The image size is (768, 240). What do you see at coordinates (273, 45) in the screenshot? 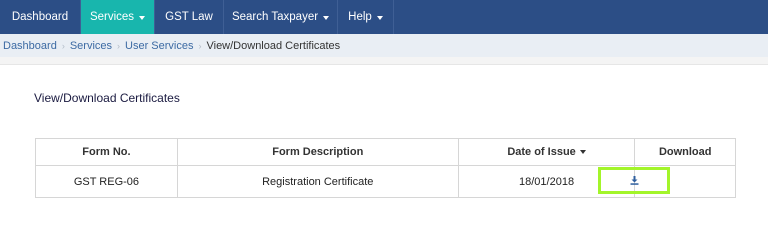
I see `breadcrumb-current: View/Download Certificates` at bounding box center [273, 45].